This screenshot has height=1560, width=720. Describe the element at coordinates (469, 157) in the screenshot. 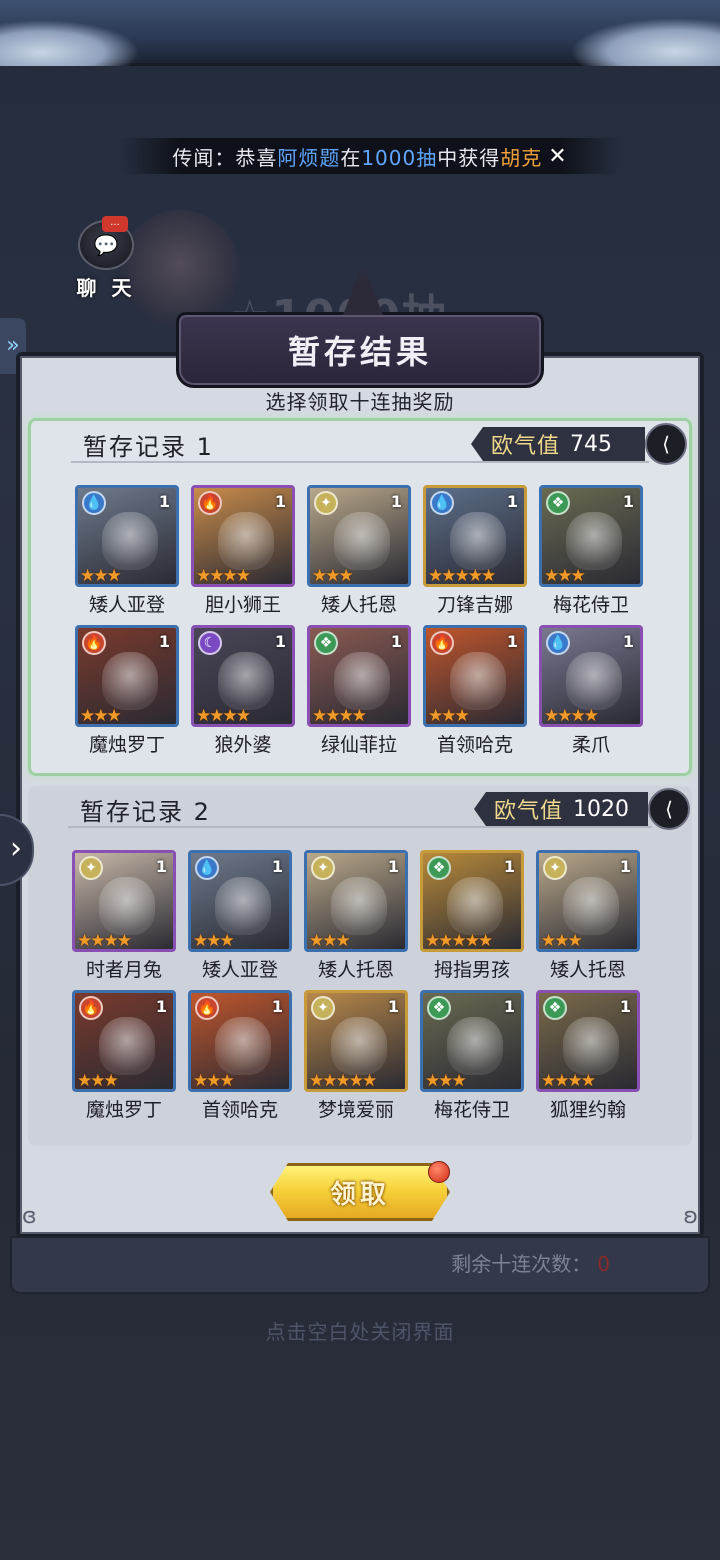

I see `rumor-mid2: 中获得` at that location.